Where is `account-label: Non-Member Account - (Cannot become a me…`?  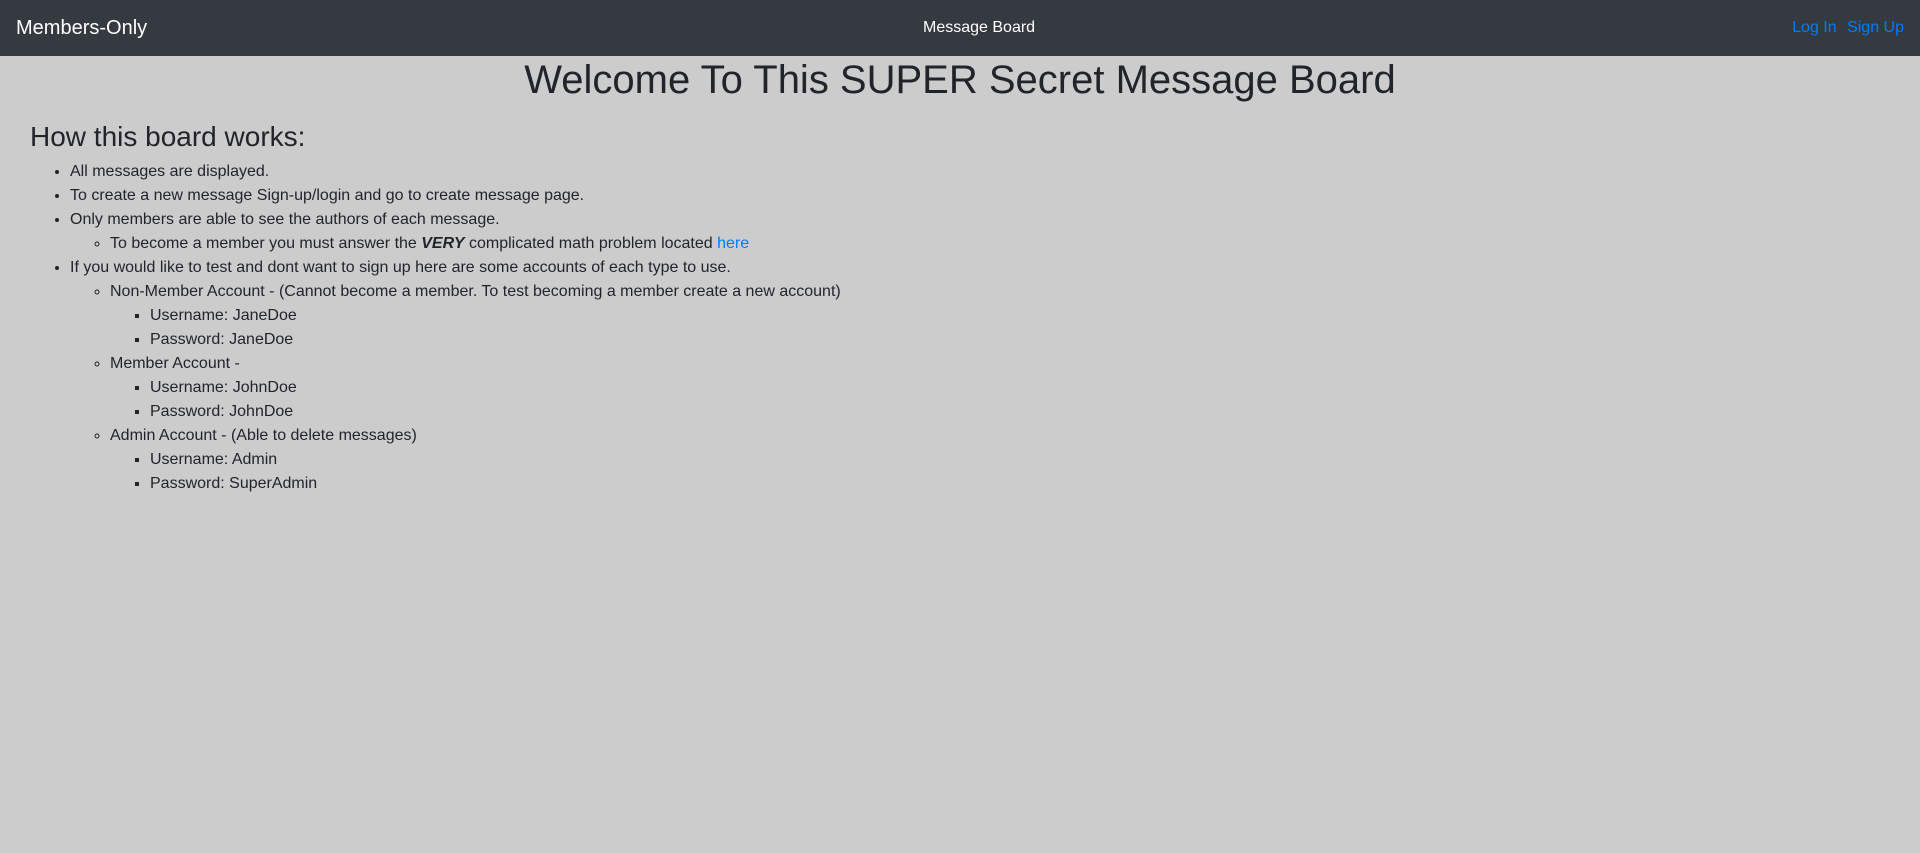 account-label: Non-Member Account - (Cannot become a me… is located at coordinates (475, 291).